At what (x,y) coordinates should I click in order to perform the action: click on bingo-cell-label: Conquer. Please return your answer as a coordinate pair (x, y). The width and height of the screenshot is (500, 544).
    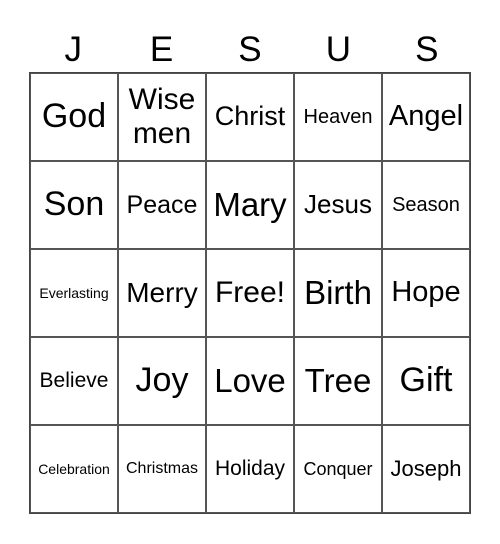
    Looking at the image, I should click on (338, 468).